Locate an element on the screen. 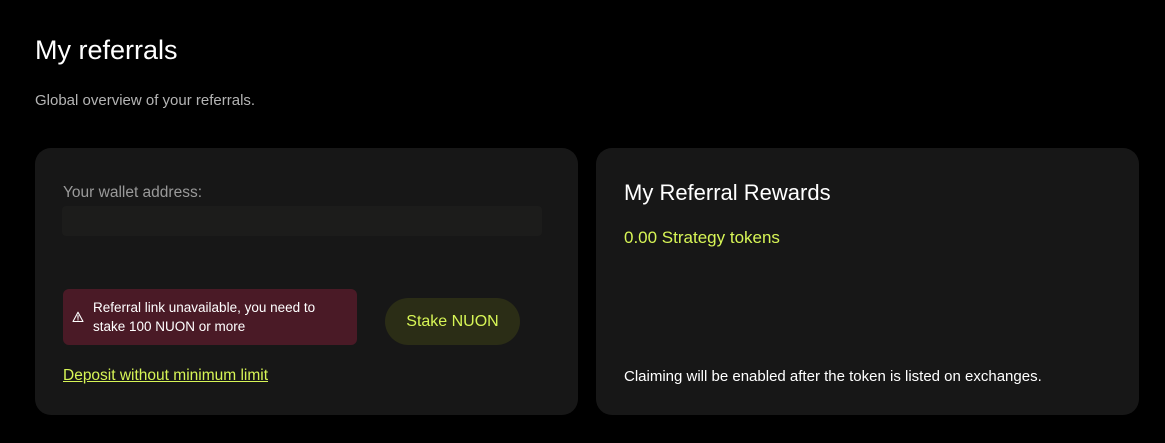 This screenshot has height=443, width=1165. wallet-address-label: Your wallet address: is located at coordinates (133, 192).